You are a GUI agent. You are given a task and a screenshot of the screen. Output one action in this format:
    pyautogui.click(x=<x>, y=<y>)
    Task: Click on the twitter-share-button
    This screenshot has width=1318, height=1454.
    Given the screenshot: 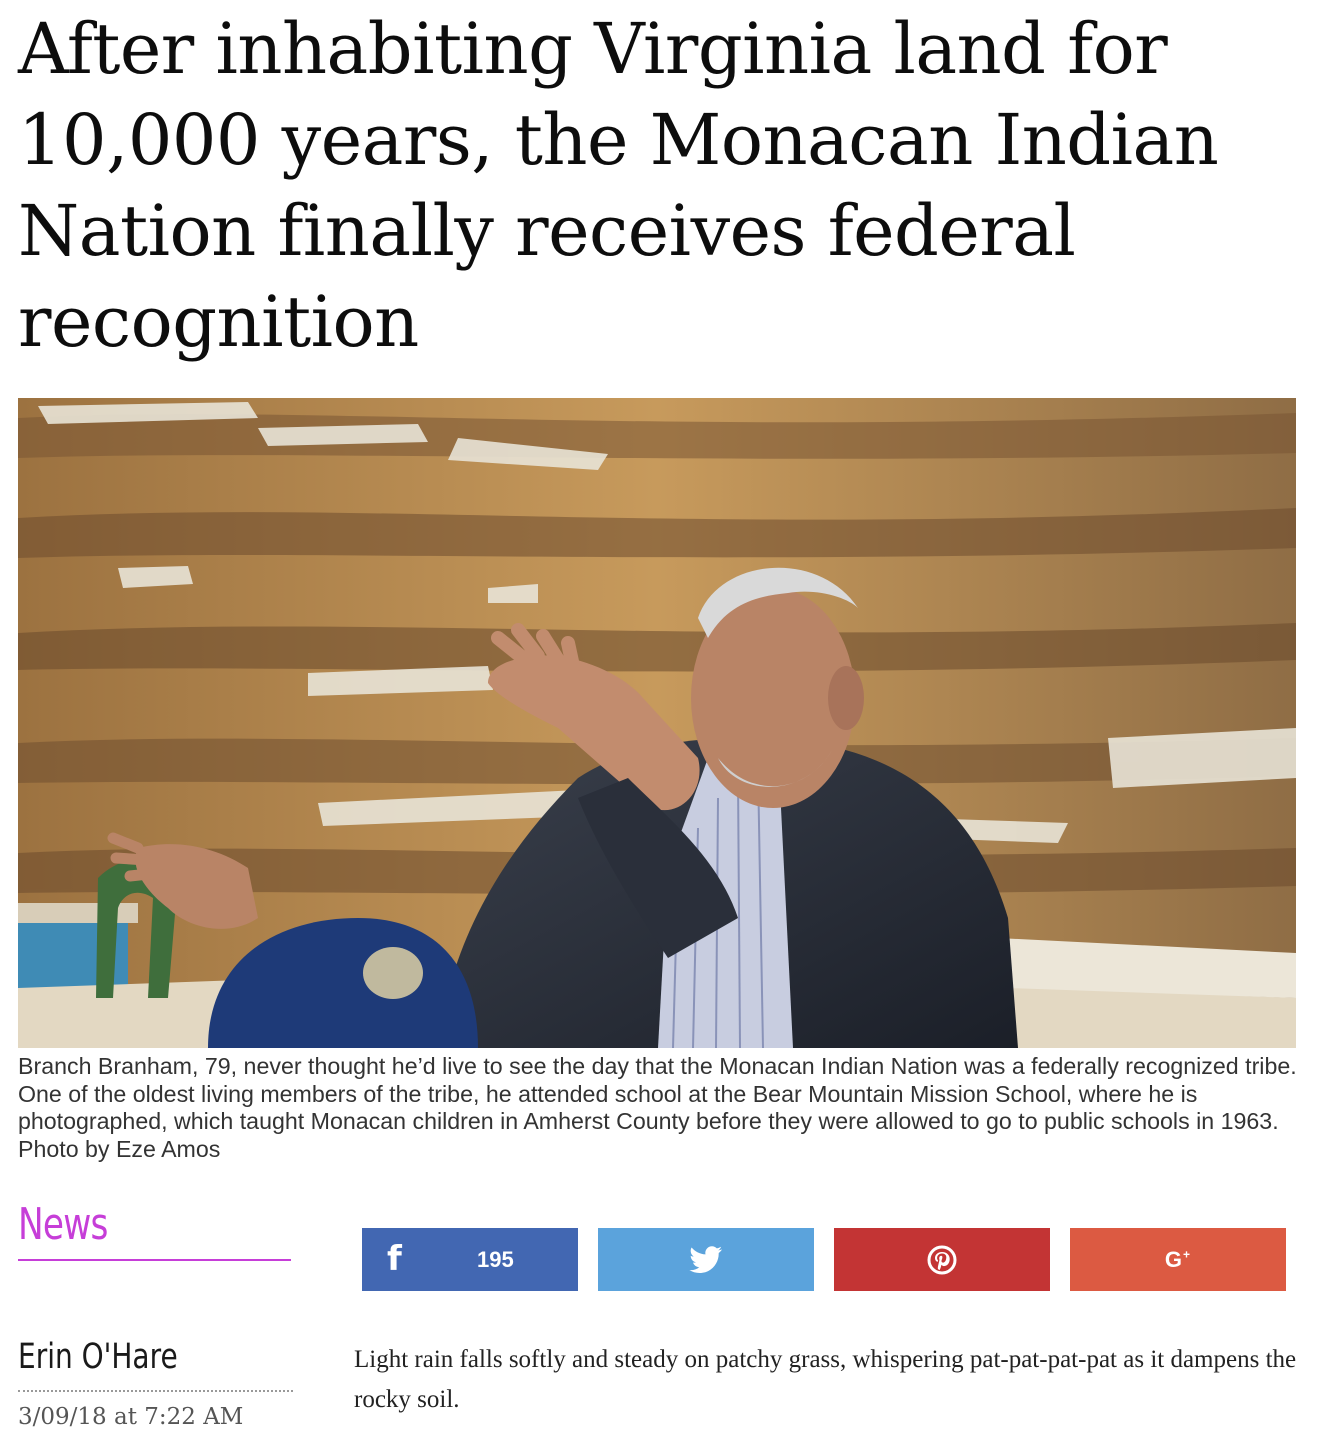 What is the action you would take?
    pyautogui.click(x=706, y=1259)
    